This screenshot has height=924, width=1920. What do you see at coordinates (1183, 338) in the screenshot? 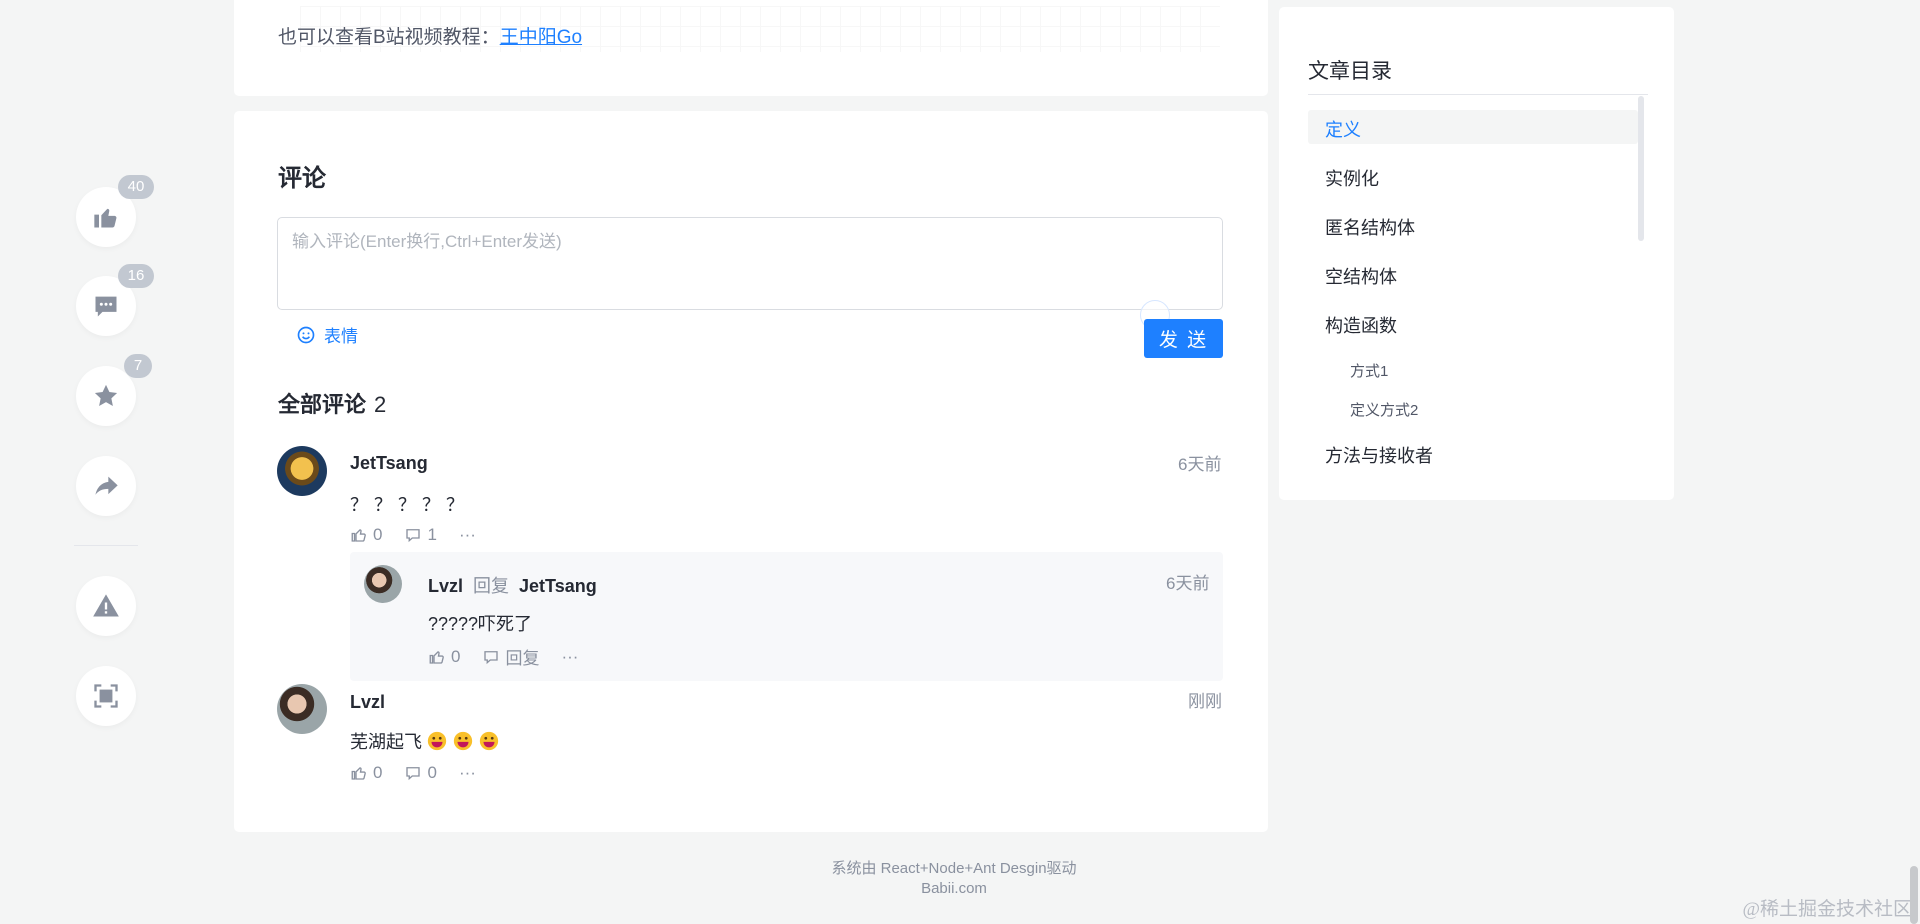
I see `send-button: 发 送` at bounding box center [1183, 338].